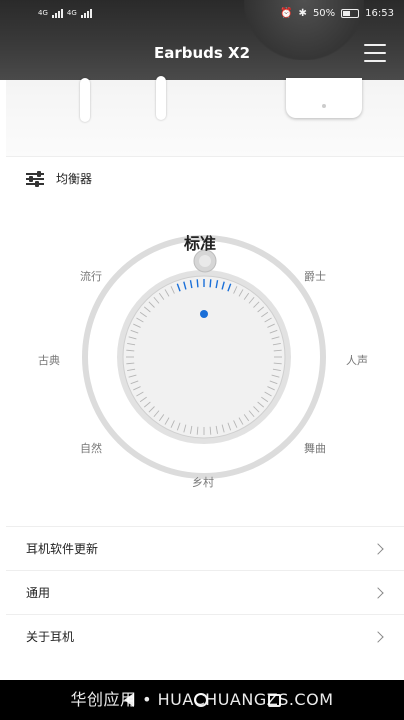  I want to click on status-bar: 4G 4G ⏰ ✱ 50% 16:53, so click(202, 13).